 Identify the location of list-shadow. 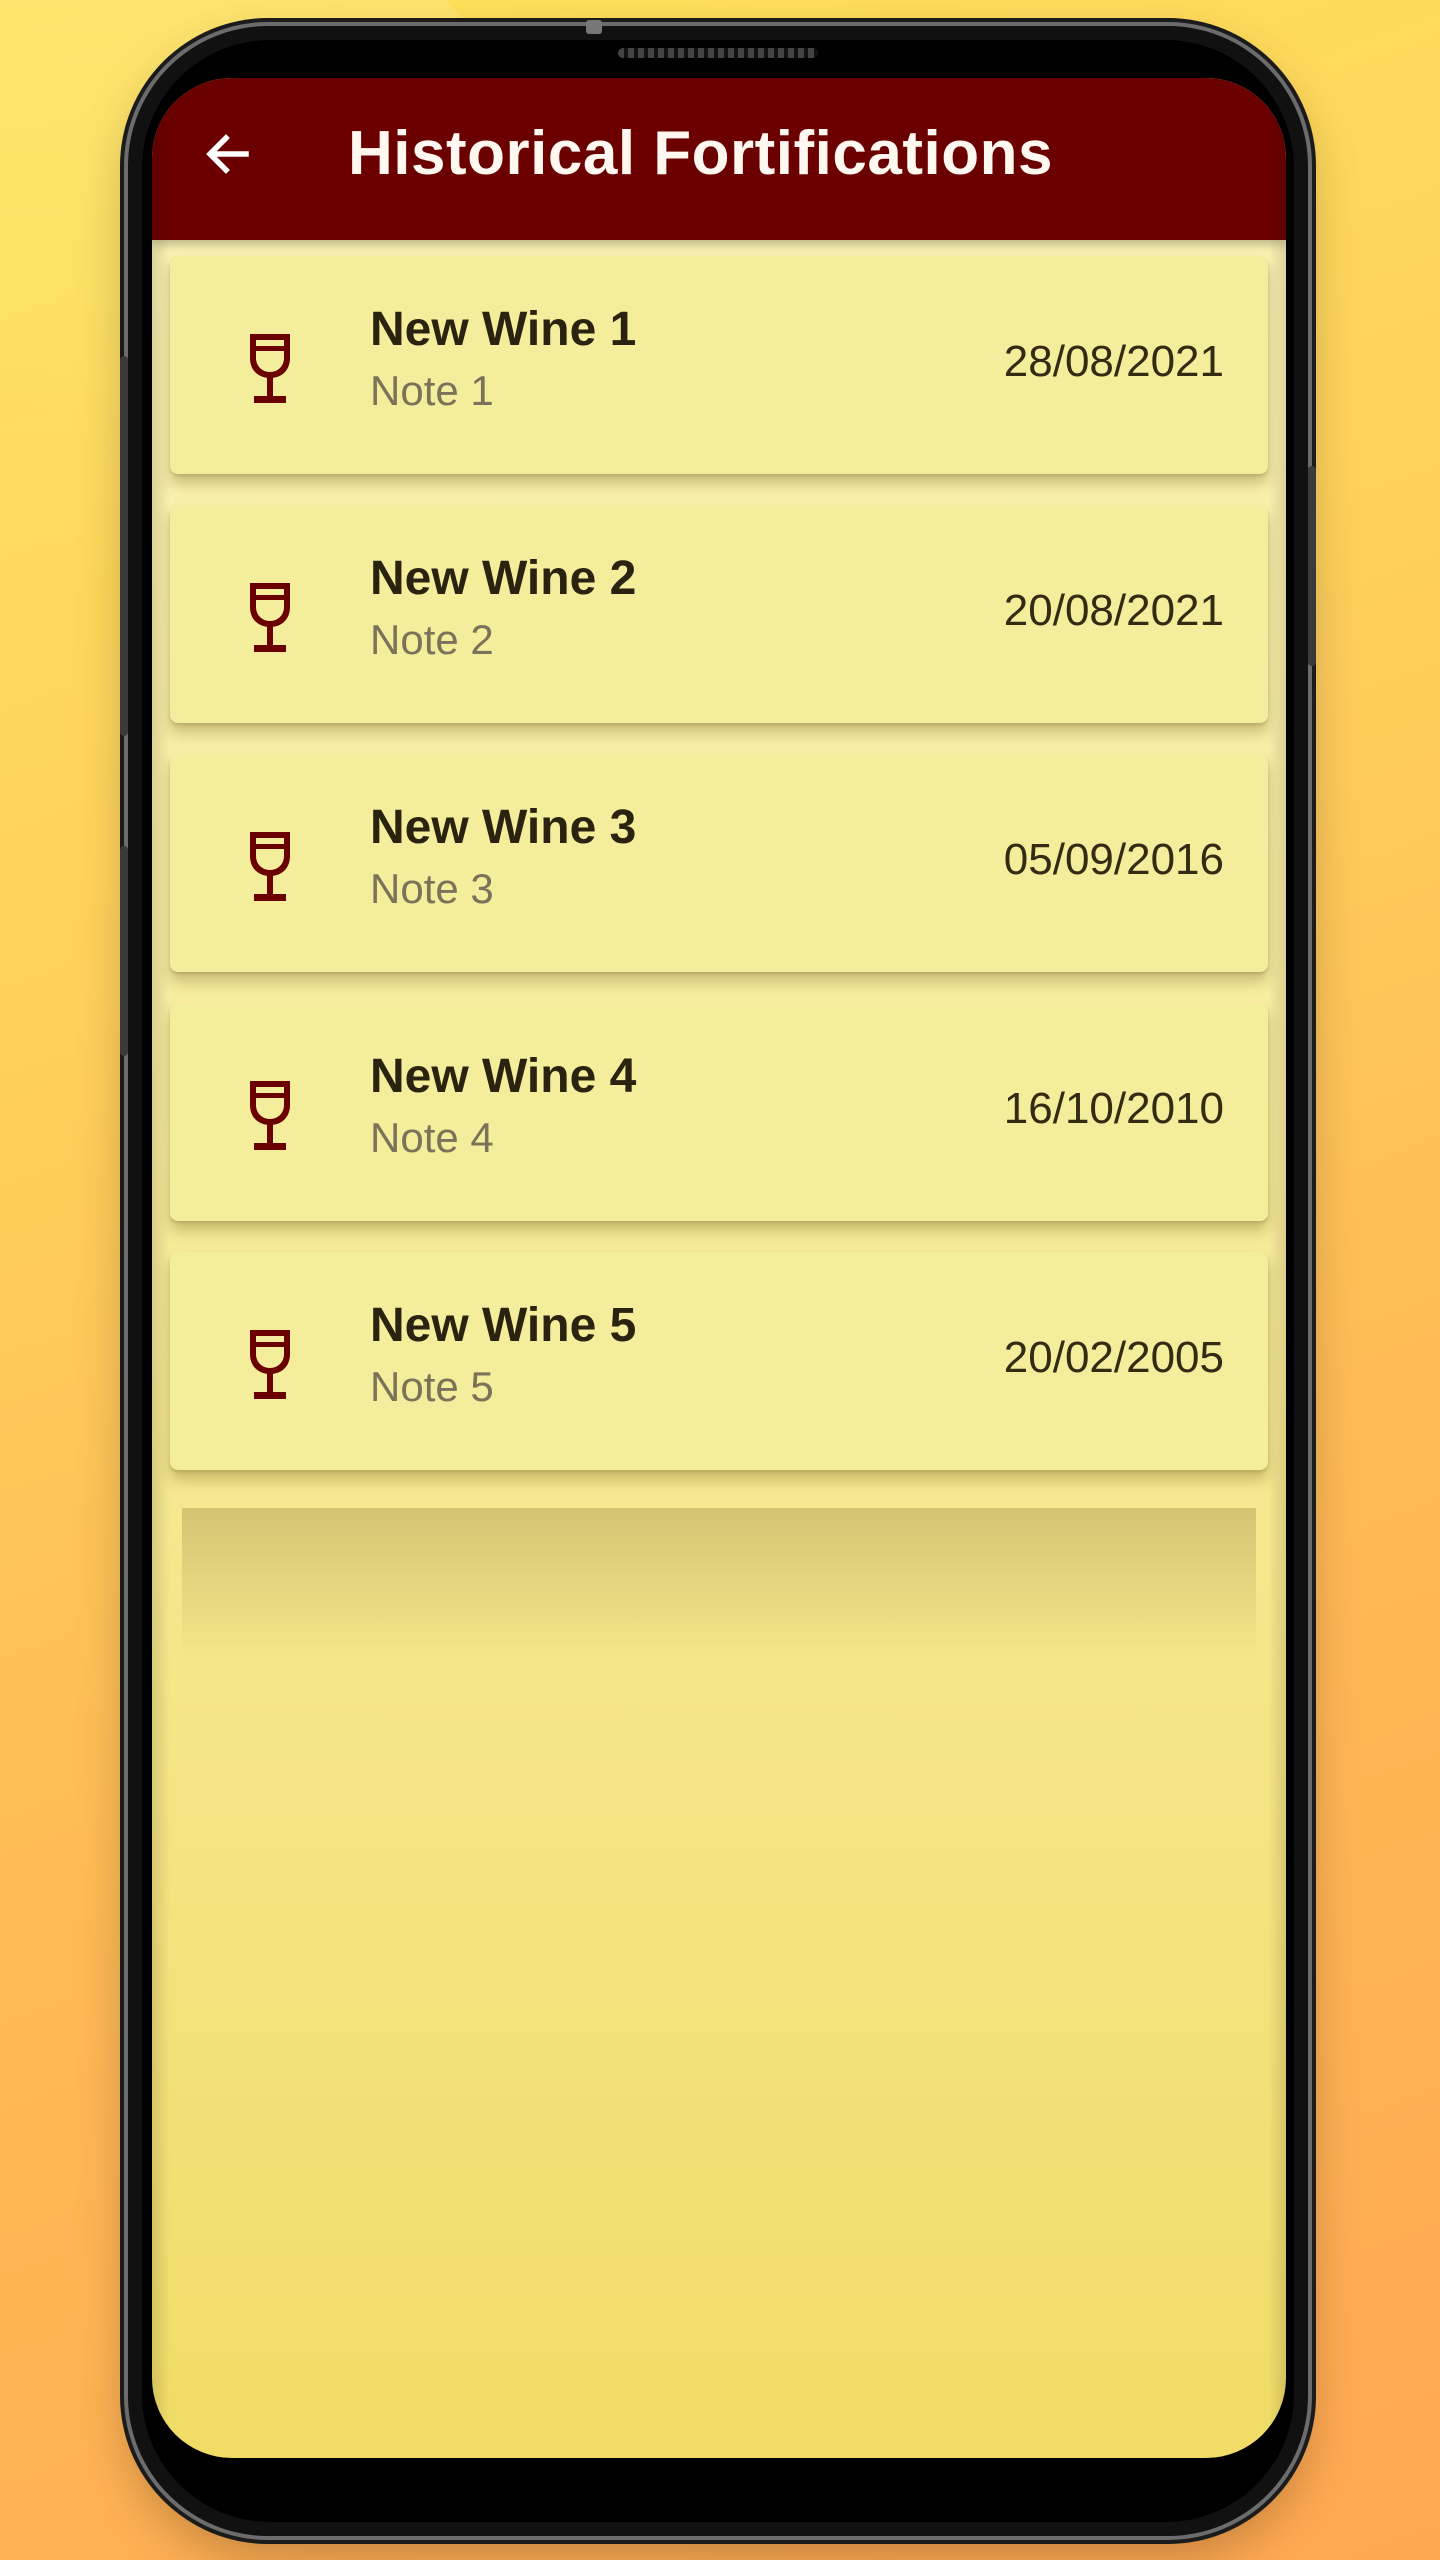
(719, 1583).